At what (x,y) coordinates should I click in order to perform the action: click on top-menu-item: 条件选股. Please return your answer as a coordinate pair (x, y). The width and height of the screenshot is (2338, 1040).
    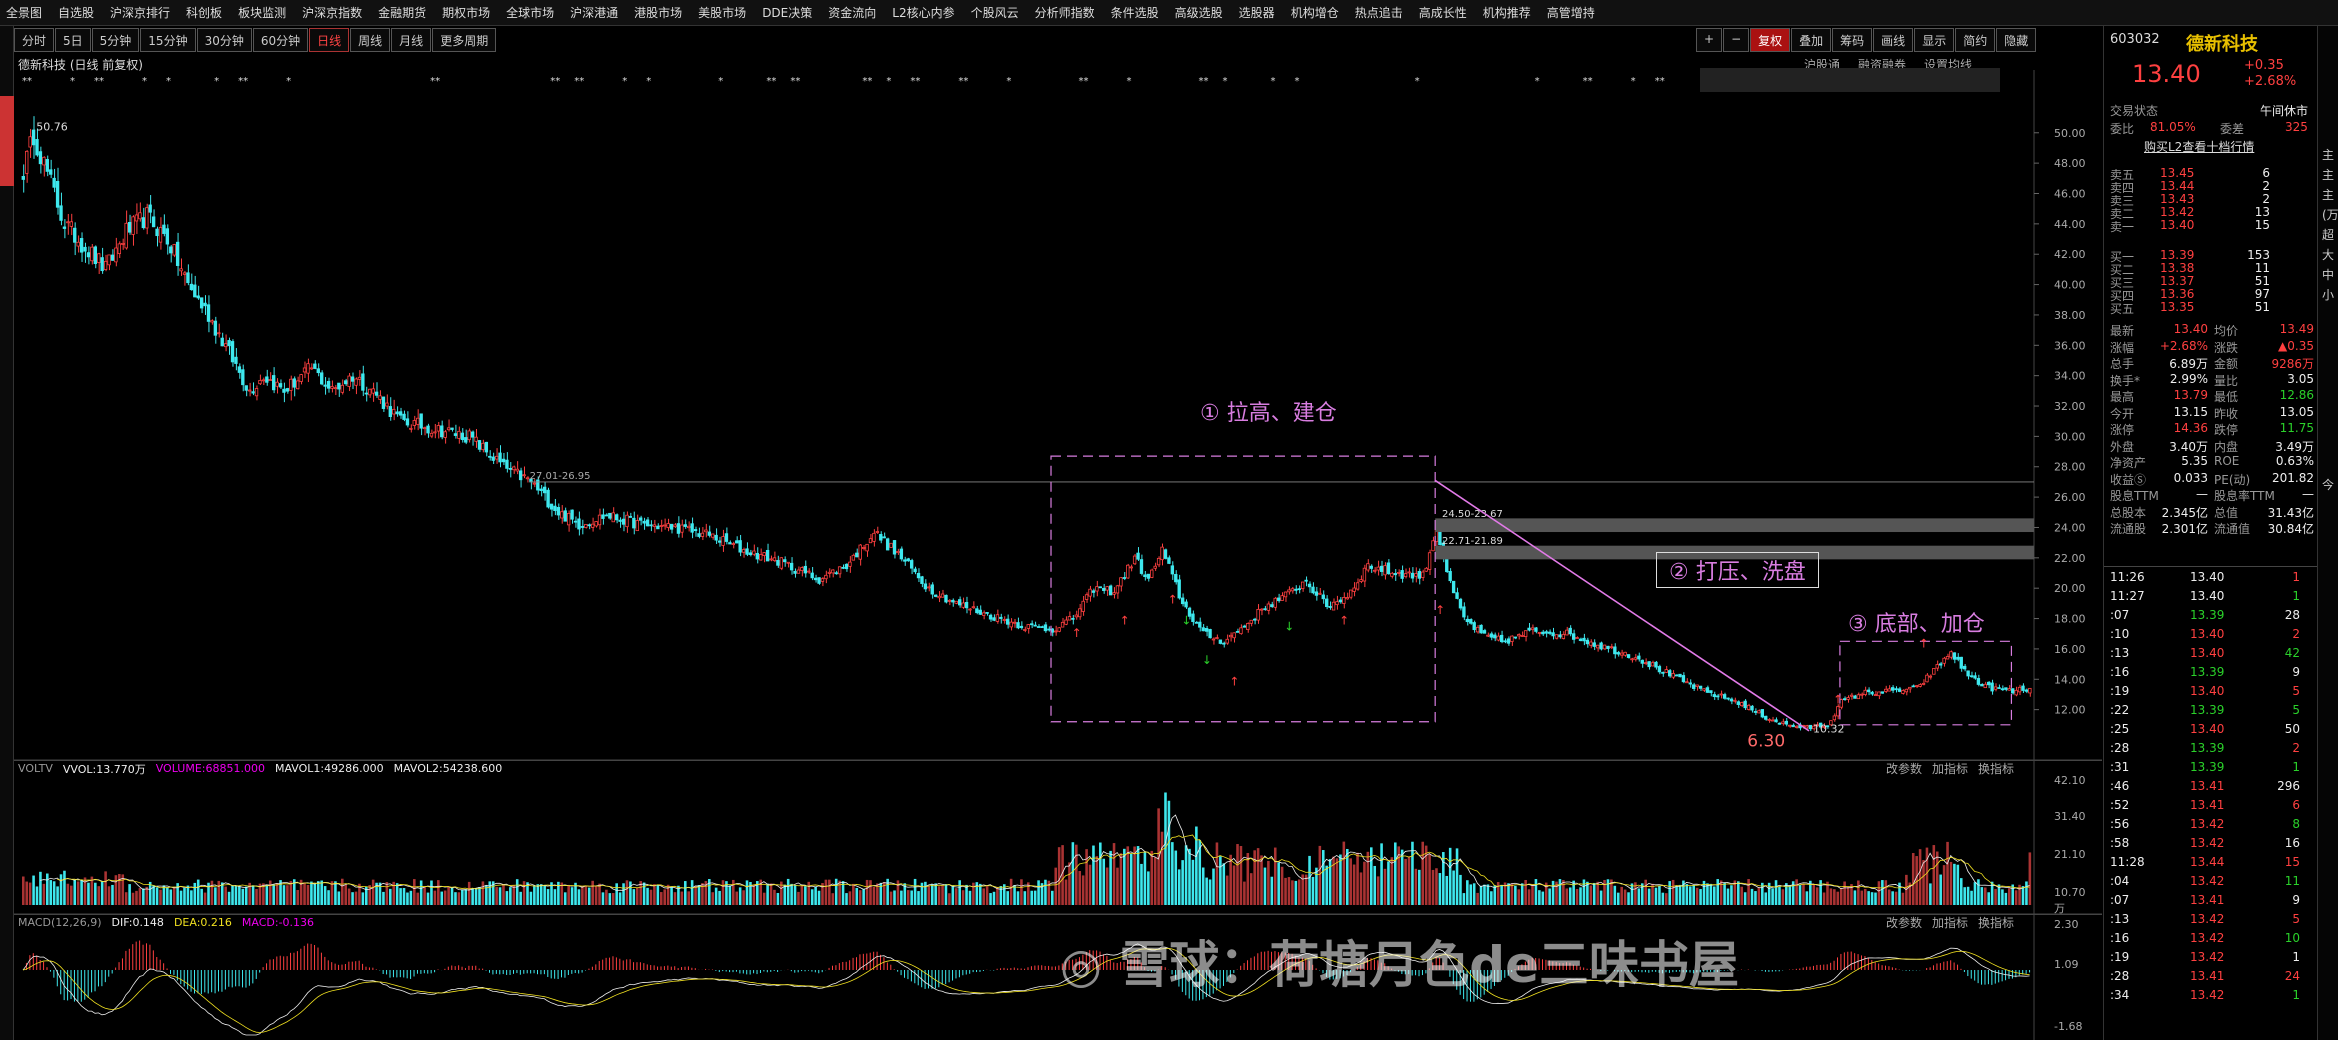
    Looking at the image, I should click on (1135, 12).